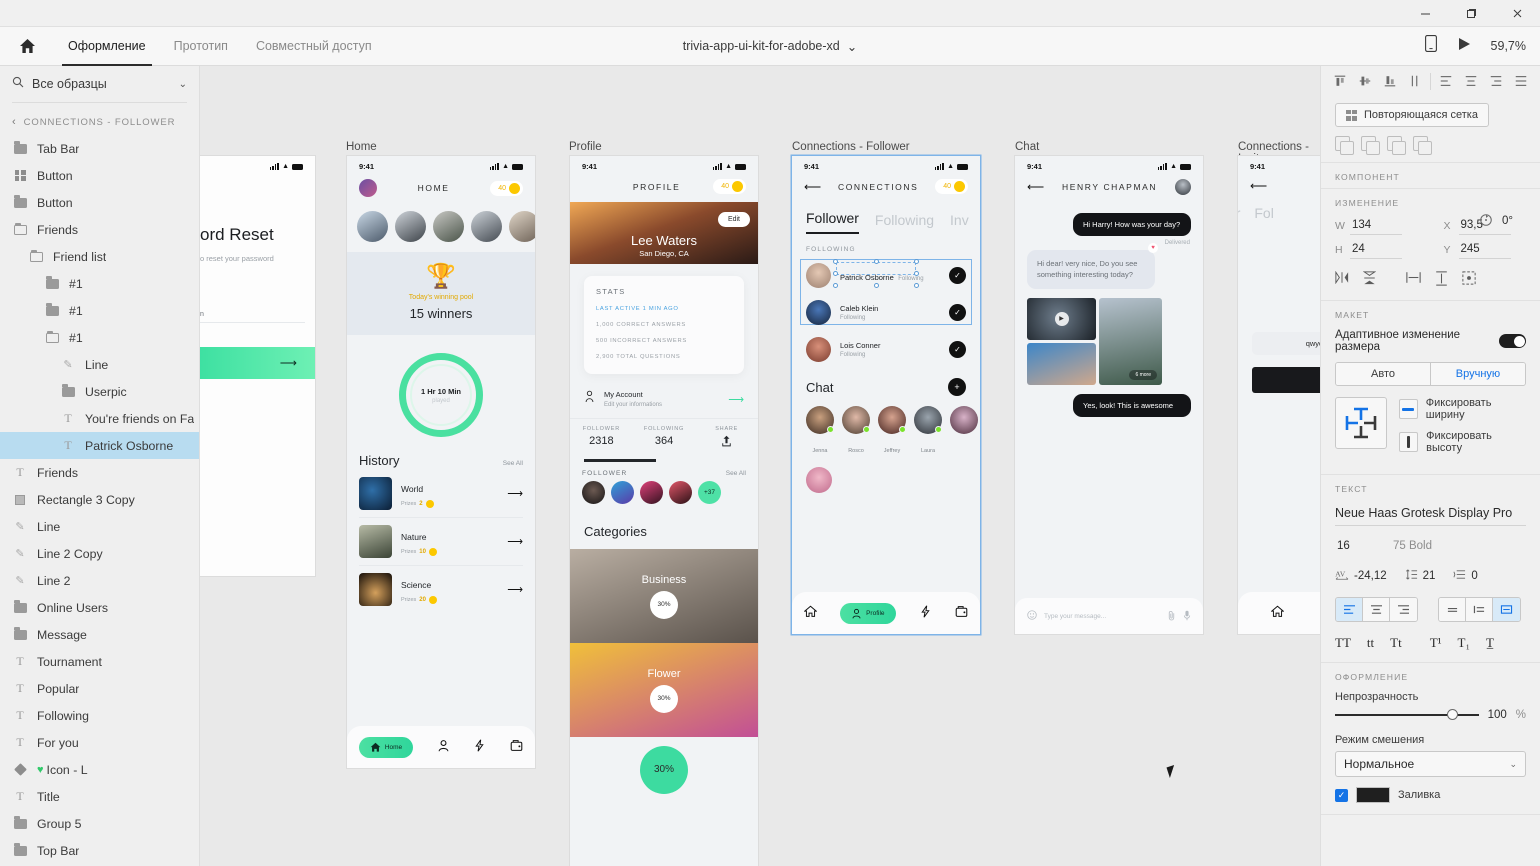 This screenshot has height=866, width=1540. Describe the element at coordinates (1414, 81) in the screenshot. I see `align-left-edges-icon` at that location.